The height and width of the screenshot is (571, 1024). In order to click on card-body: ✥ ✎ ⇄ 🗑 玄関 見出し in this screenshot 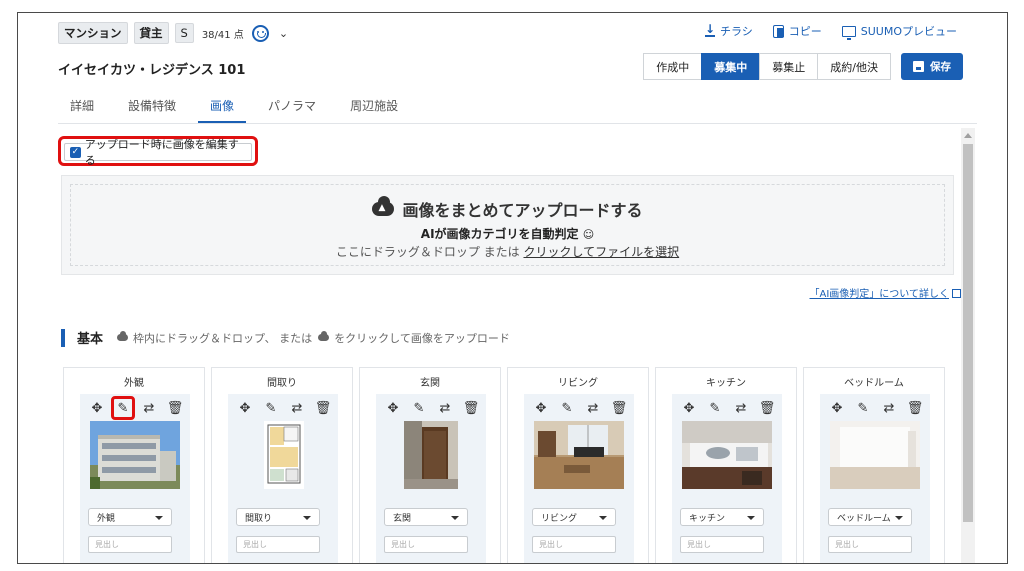, I will do `click(431, 478)`.